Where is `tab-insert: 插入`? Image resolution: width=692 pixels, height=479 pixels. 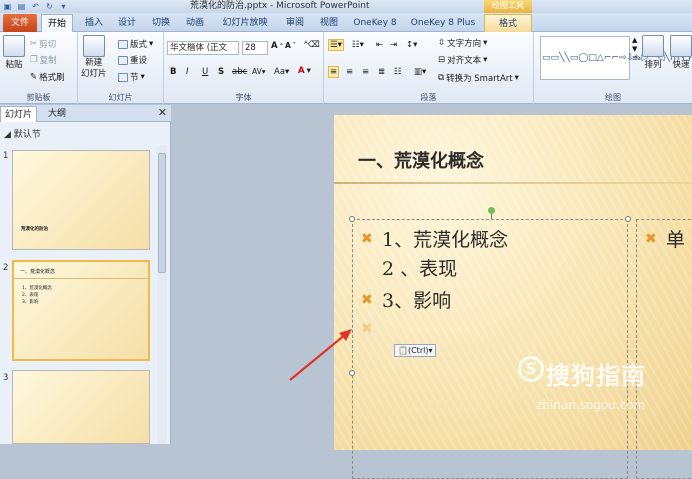 tab-insert: 插入 is located at coordinates (94, 23).